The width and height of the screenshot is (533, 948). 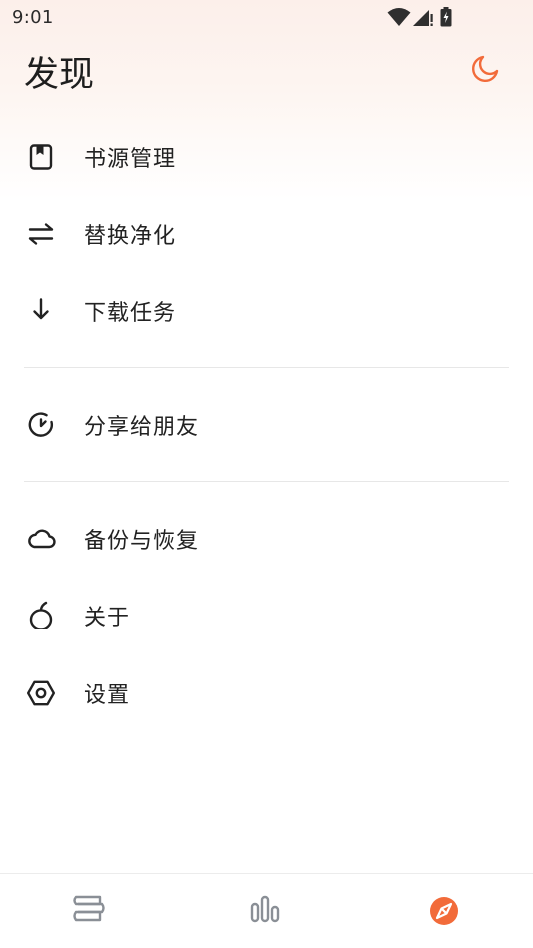 What do you see at coordinates (41, 157) in the screenshot?
I see `book-source-icon` at bounding box center [41, 157].